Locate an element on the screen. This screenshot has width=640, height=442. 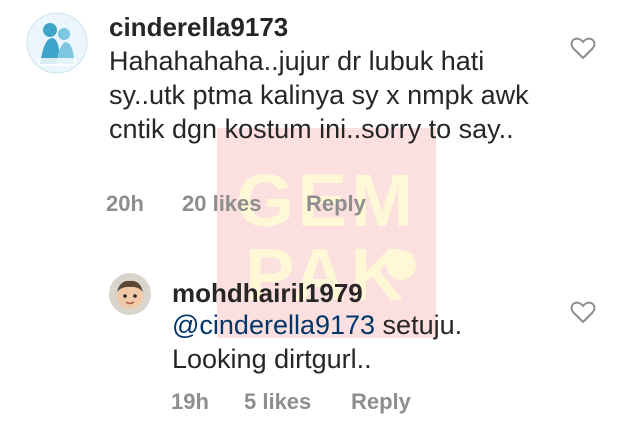
comment-username: cinderella9173 is located at coordinates (198, 27).